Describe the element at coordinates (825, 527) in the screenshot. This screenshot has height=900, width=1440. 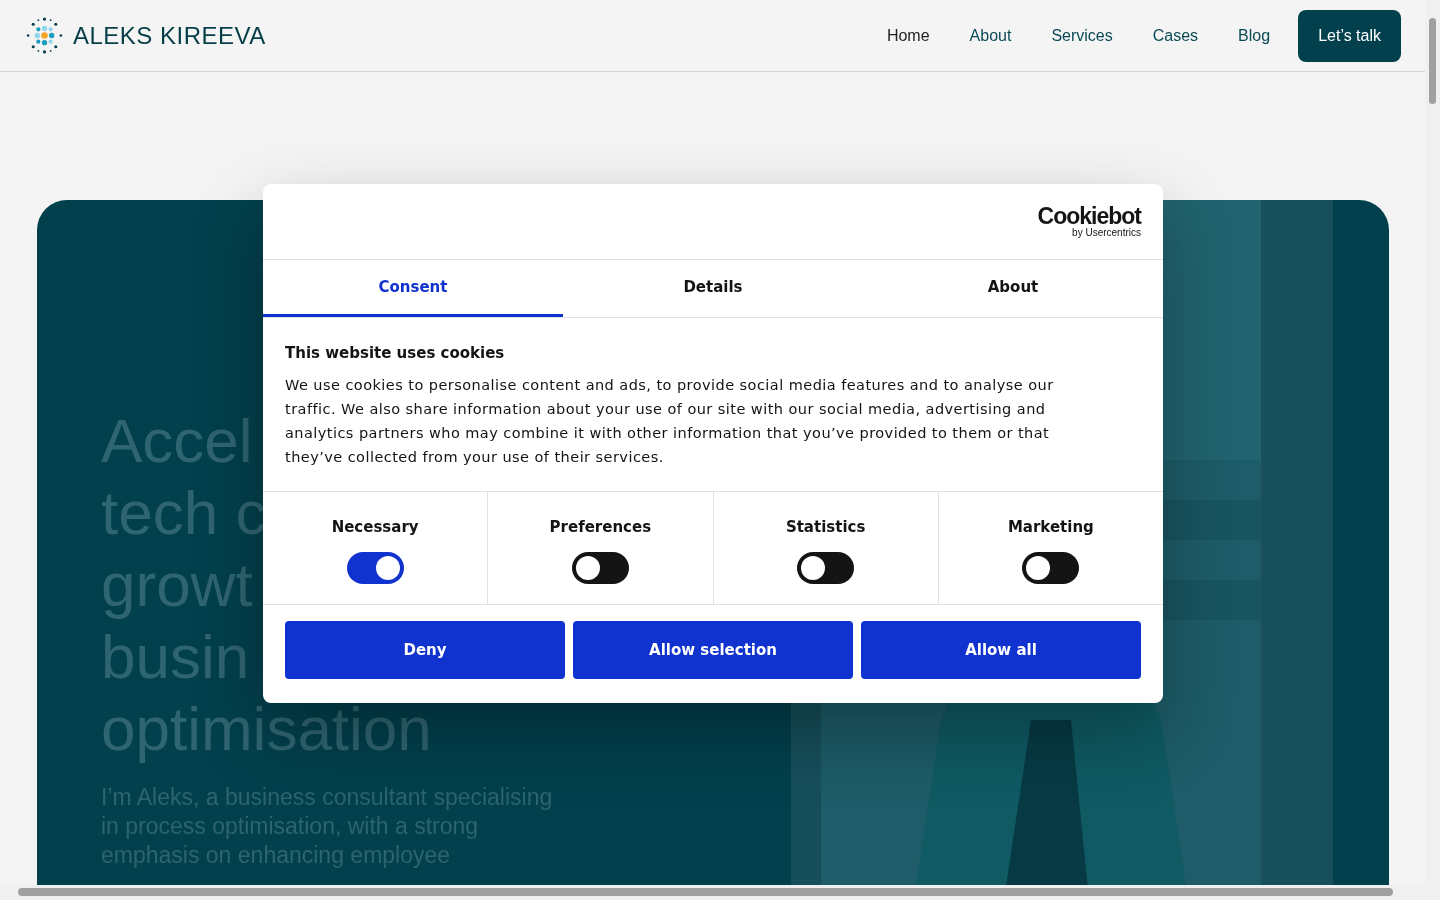
I see `category-label: Statistics` at that location.